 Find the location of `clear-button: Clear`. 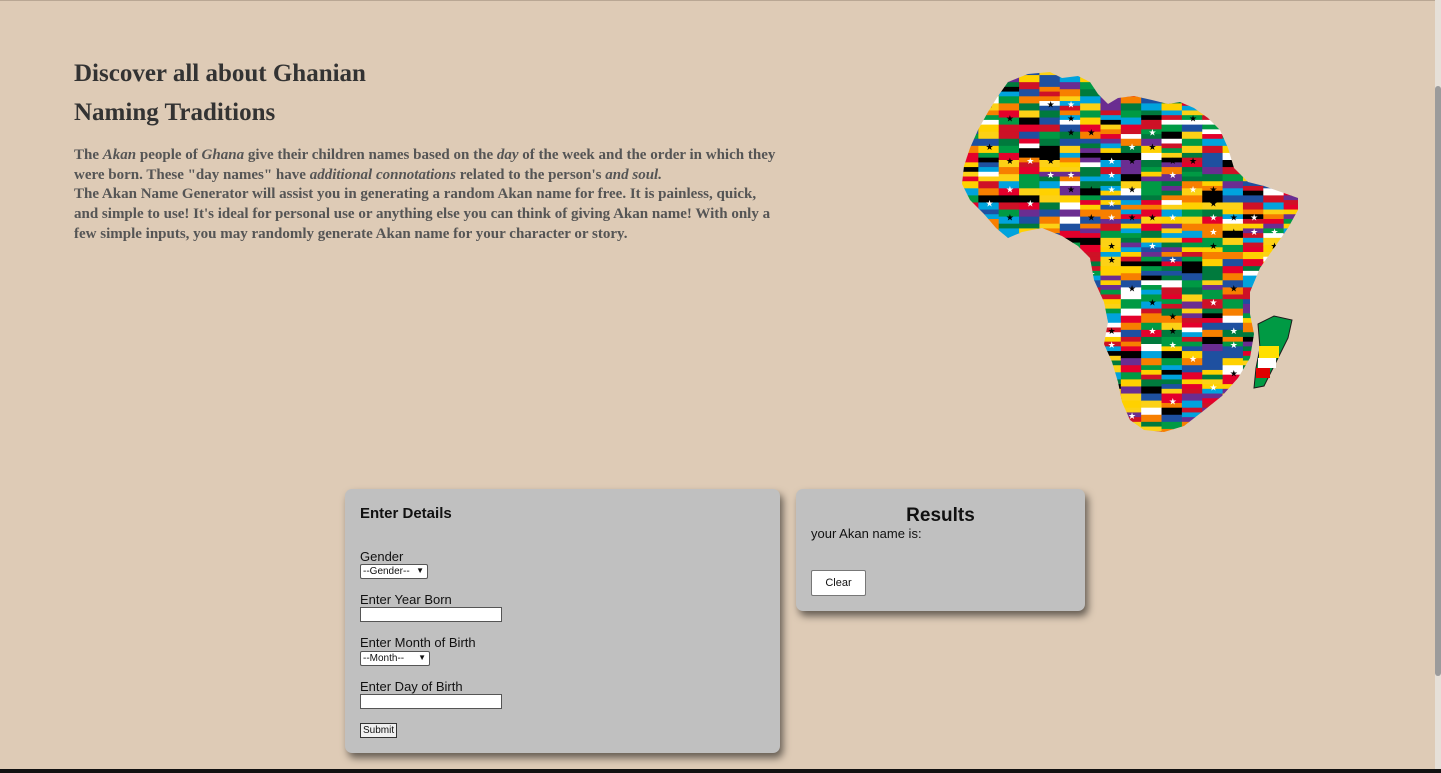

clear-button: Clear is located at coordinates (838, 583).